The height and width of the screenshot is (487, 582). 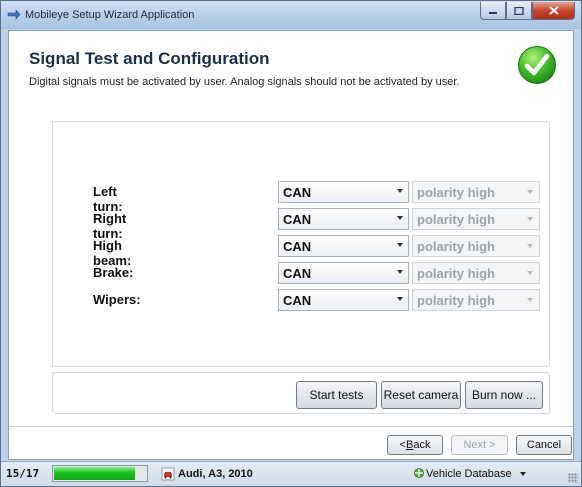 I want to click on left-turn-polarity-dropdown: polarity high, so click(x=476, y=192).